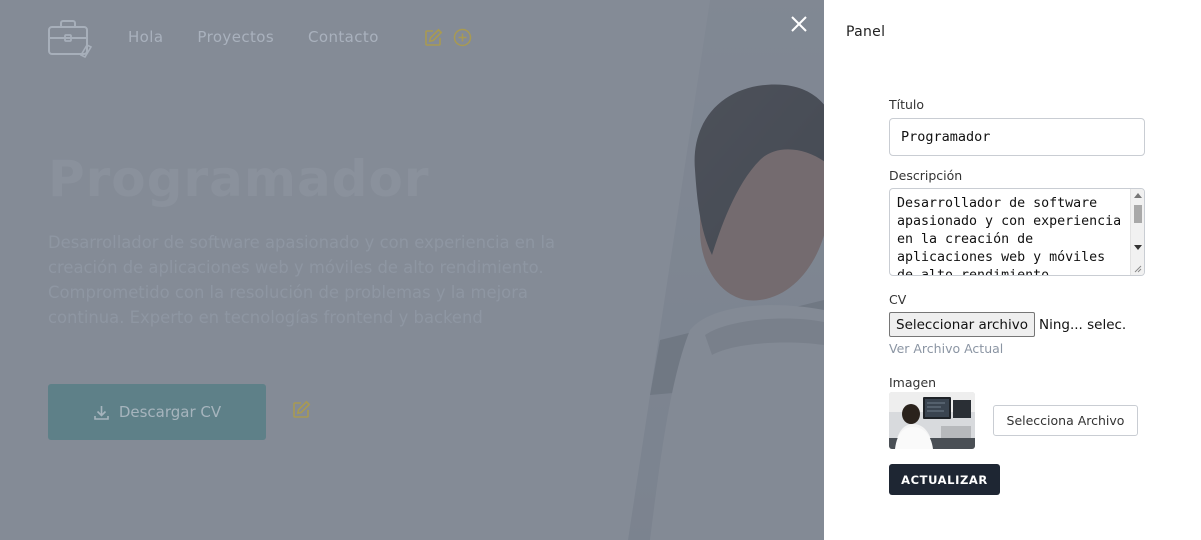  I want to click on nav-link-contacto: Contacto, so click(343, 37).